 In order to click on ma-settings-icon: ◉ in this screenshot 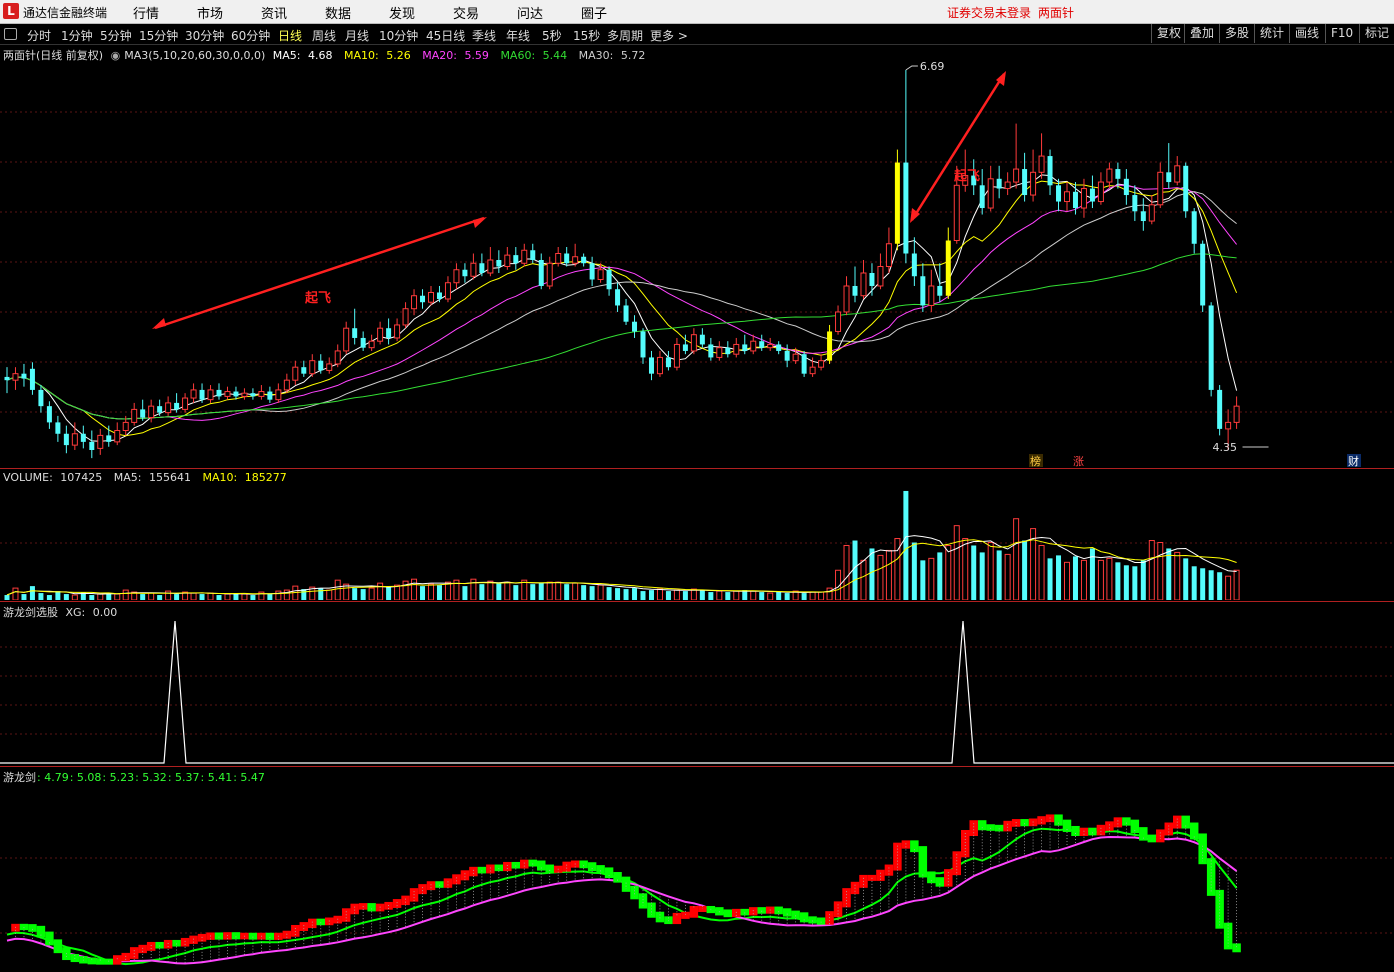, I will do `click(116, 55)`.